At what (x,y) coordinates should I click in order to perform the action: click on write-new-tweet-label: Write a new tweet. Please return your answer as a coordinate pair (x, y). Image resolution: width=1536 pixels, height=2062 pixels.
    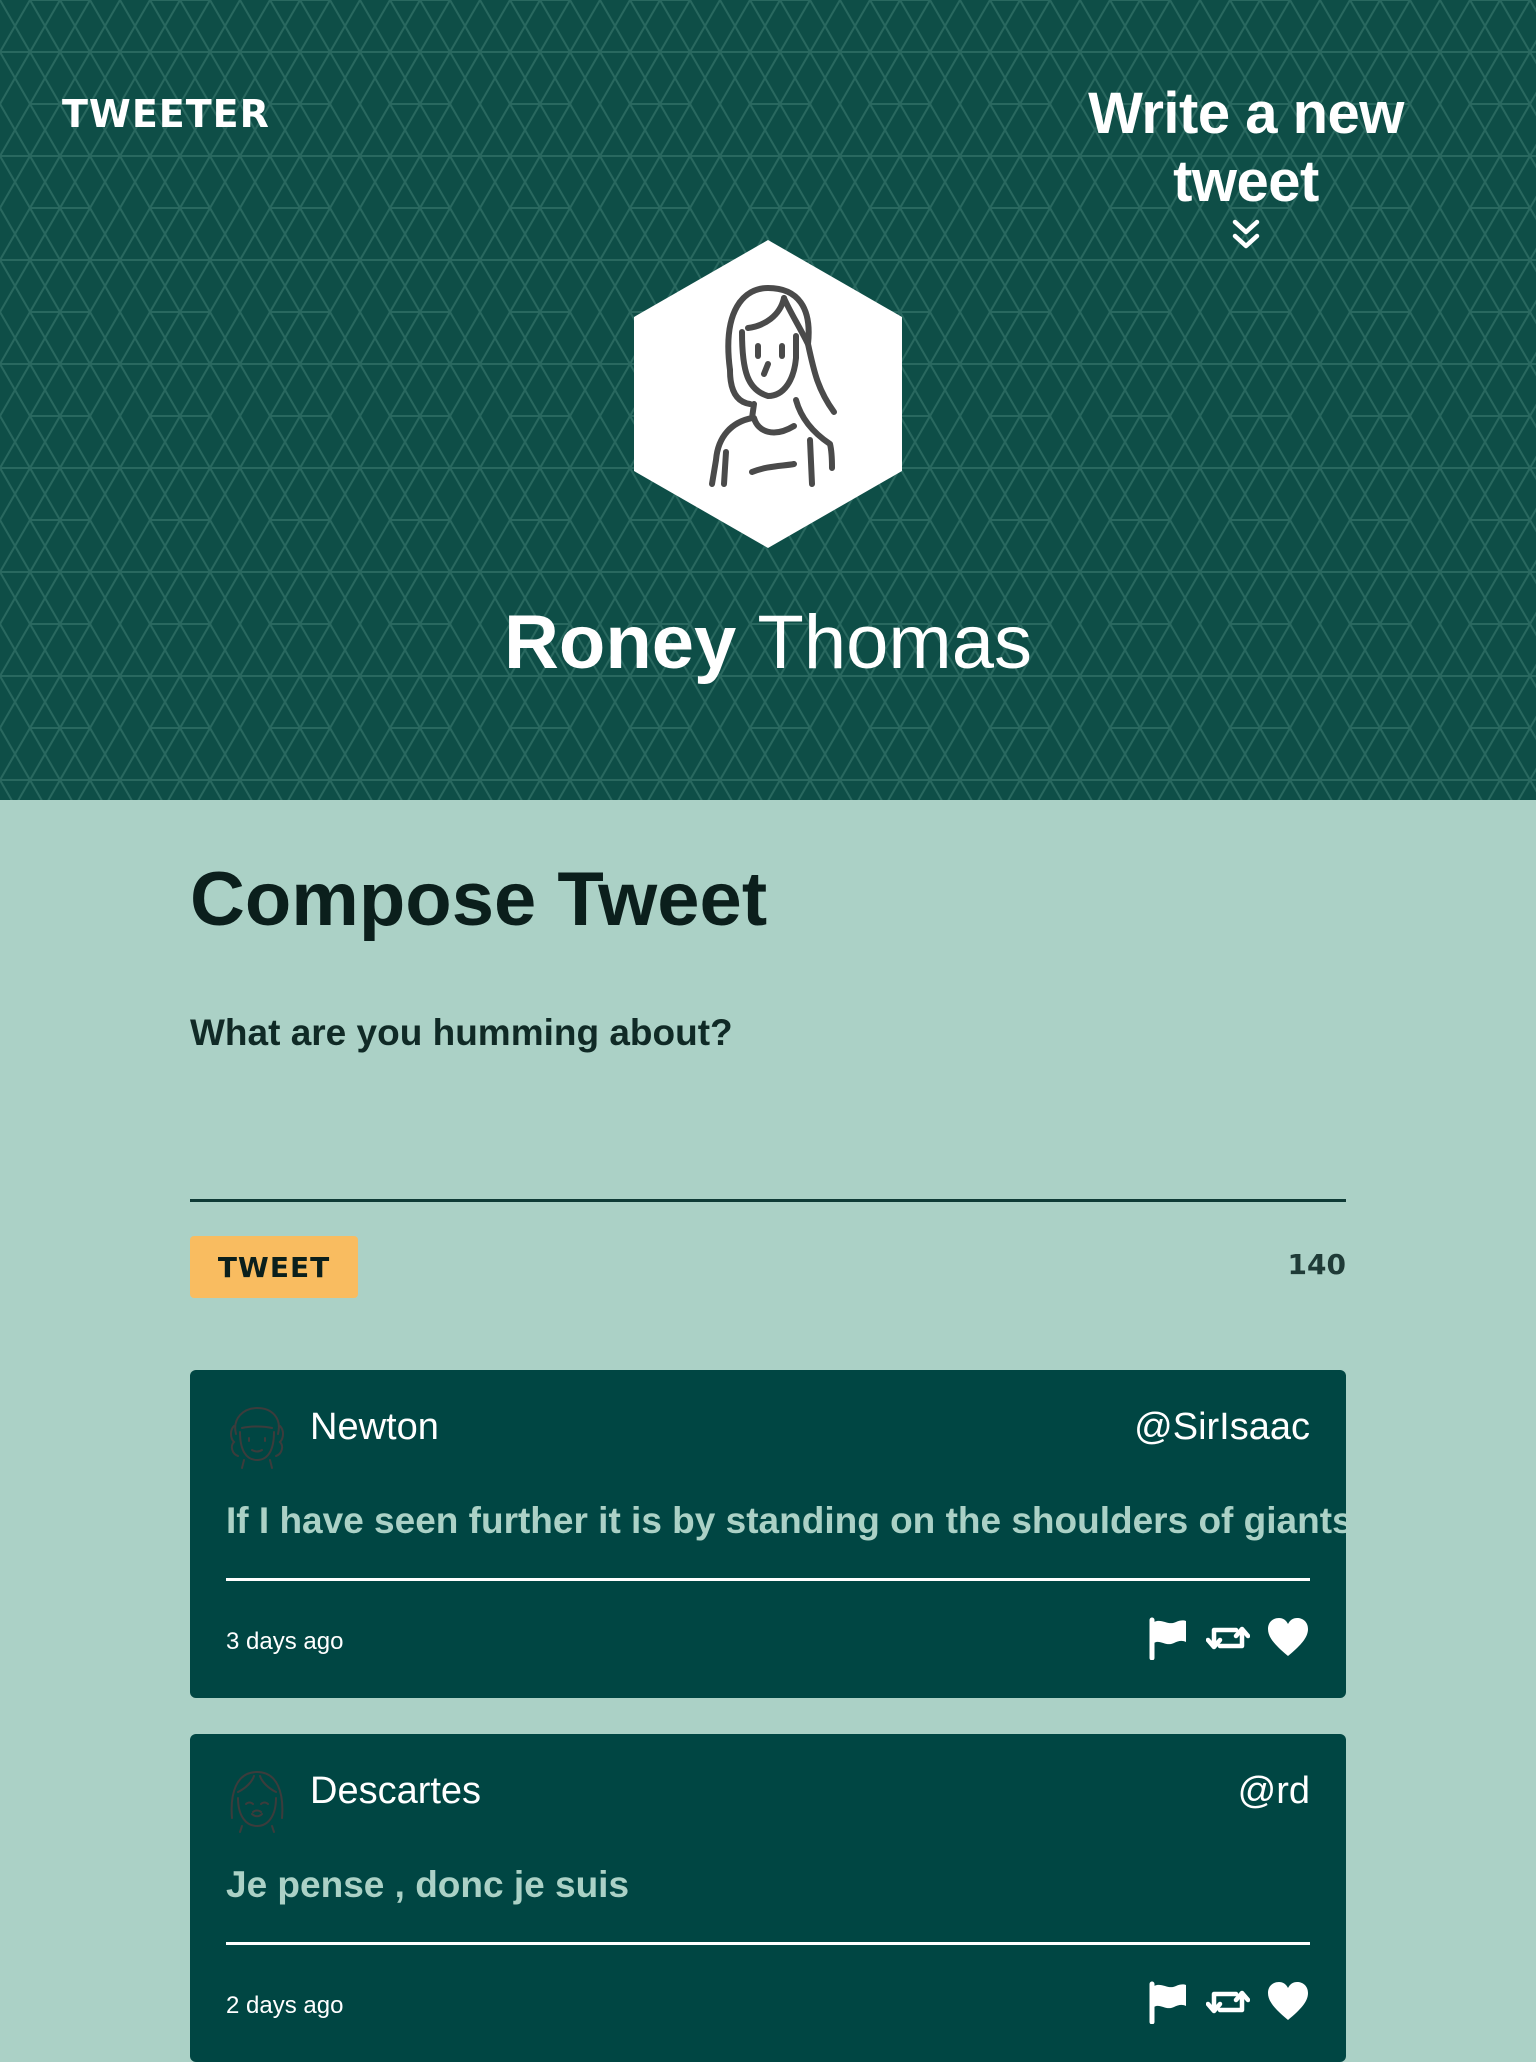
    Looking at the image, I should click on (1246, 148).